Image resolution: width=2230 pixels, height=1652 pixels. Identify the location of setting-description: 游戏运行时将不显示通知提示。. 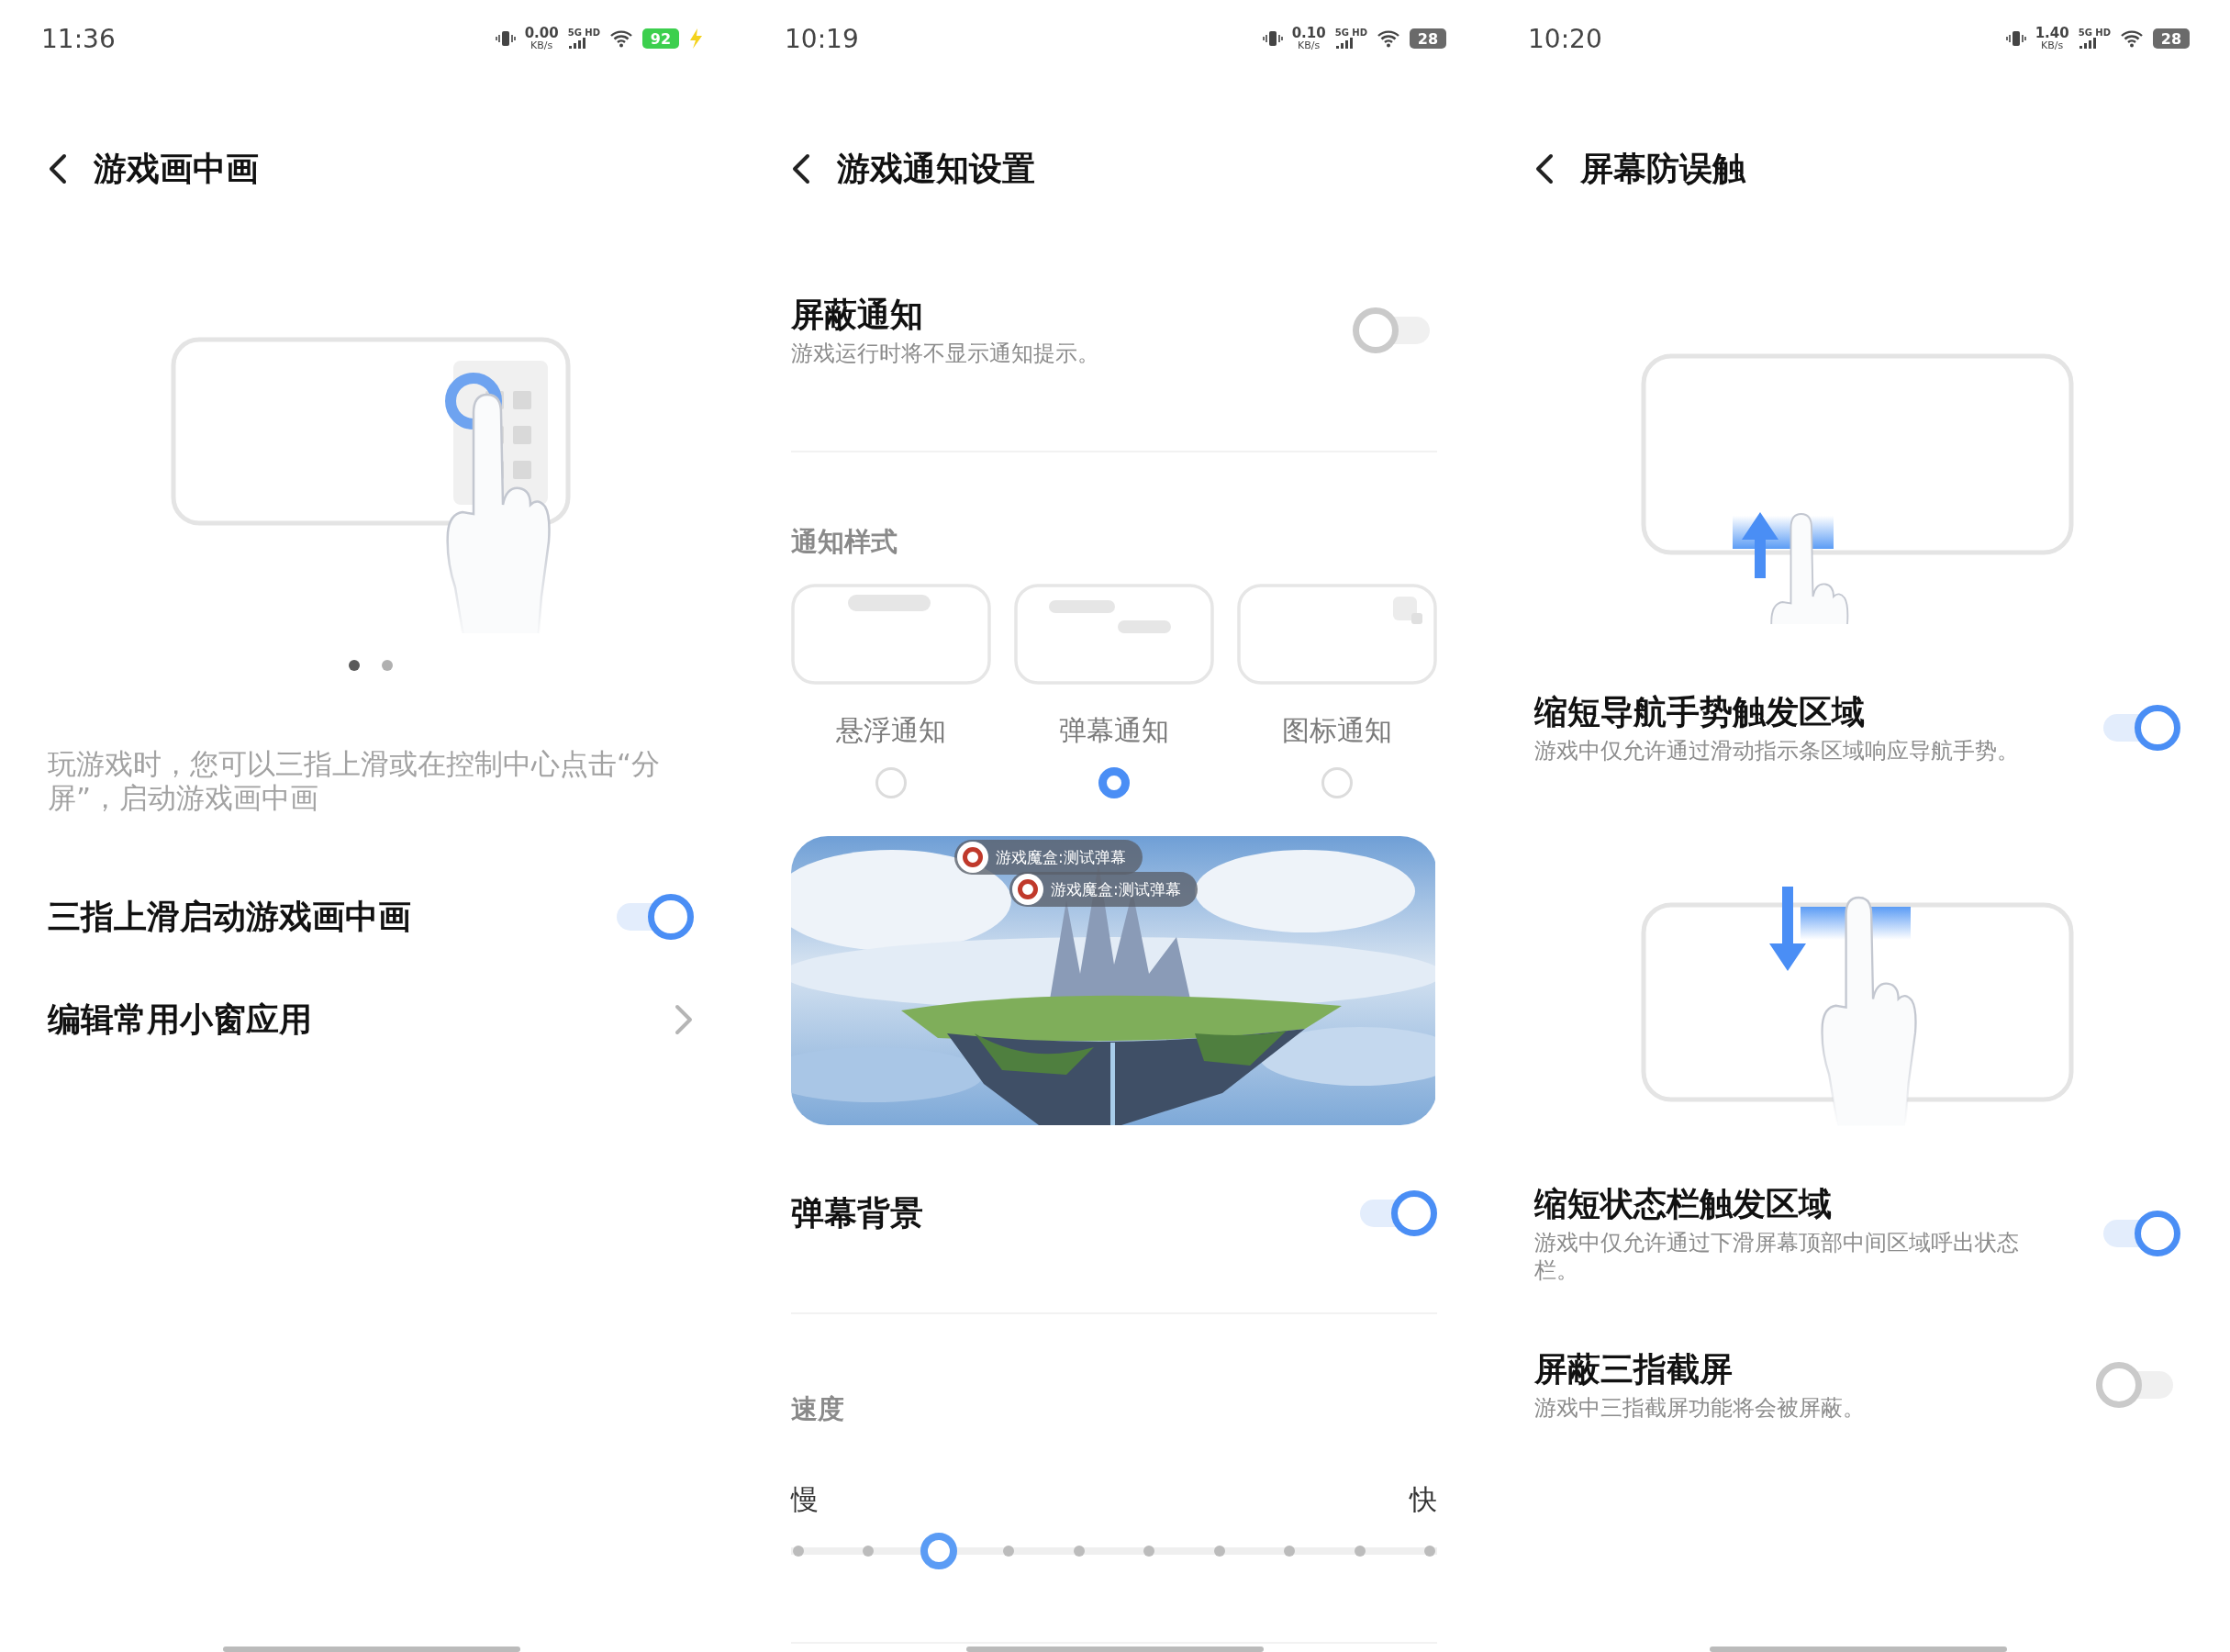
(945, 353).